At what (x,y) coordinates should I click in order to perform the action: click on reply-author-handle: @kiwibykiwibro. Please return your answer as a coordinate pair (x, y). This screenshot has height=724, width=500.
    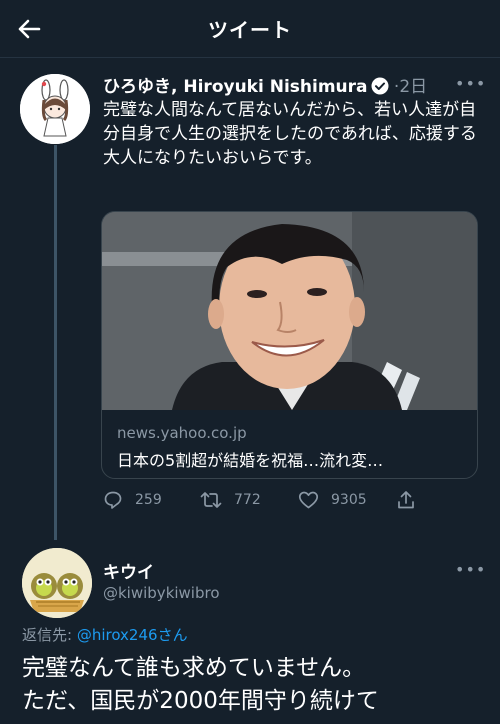
    Looking at the image, I should click on (161, 593).